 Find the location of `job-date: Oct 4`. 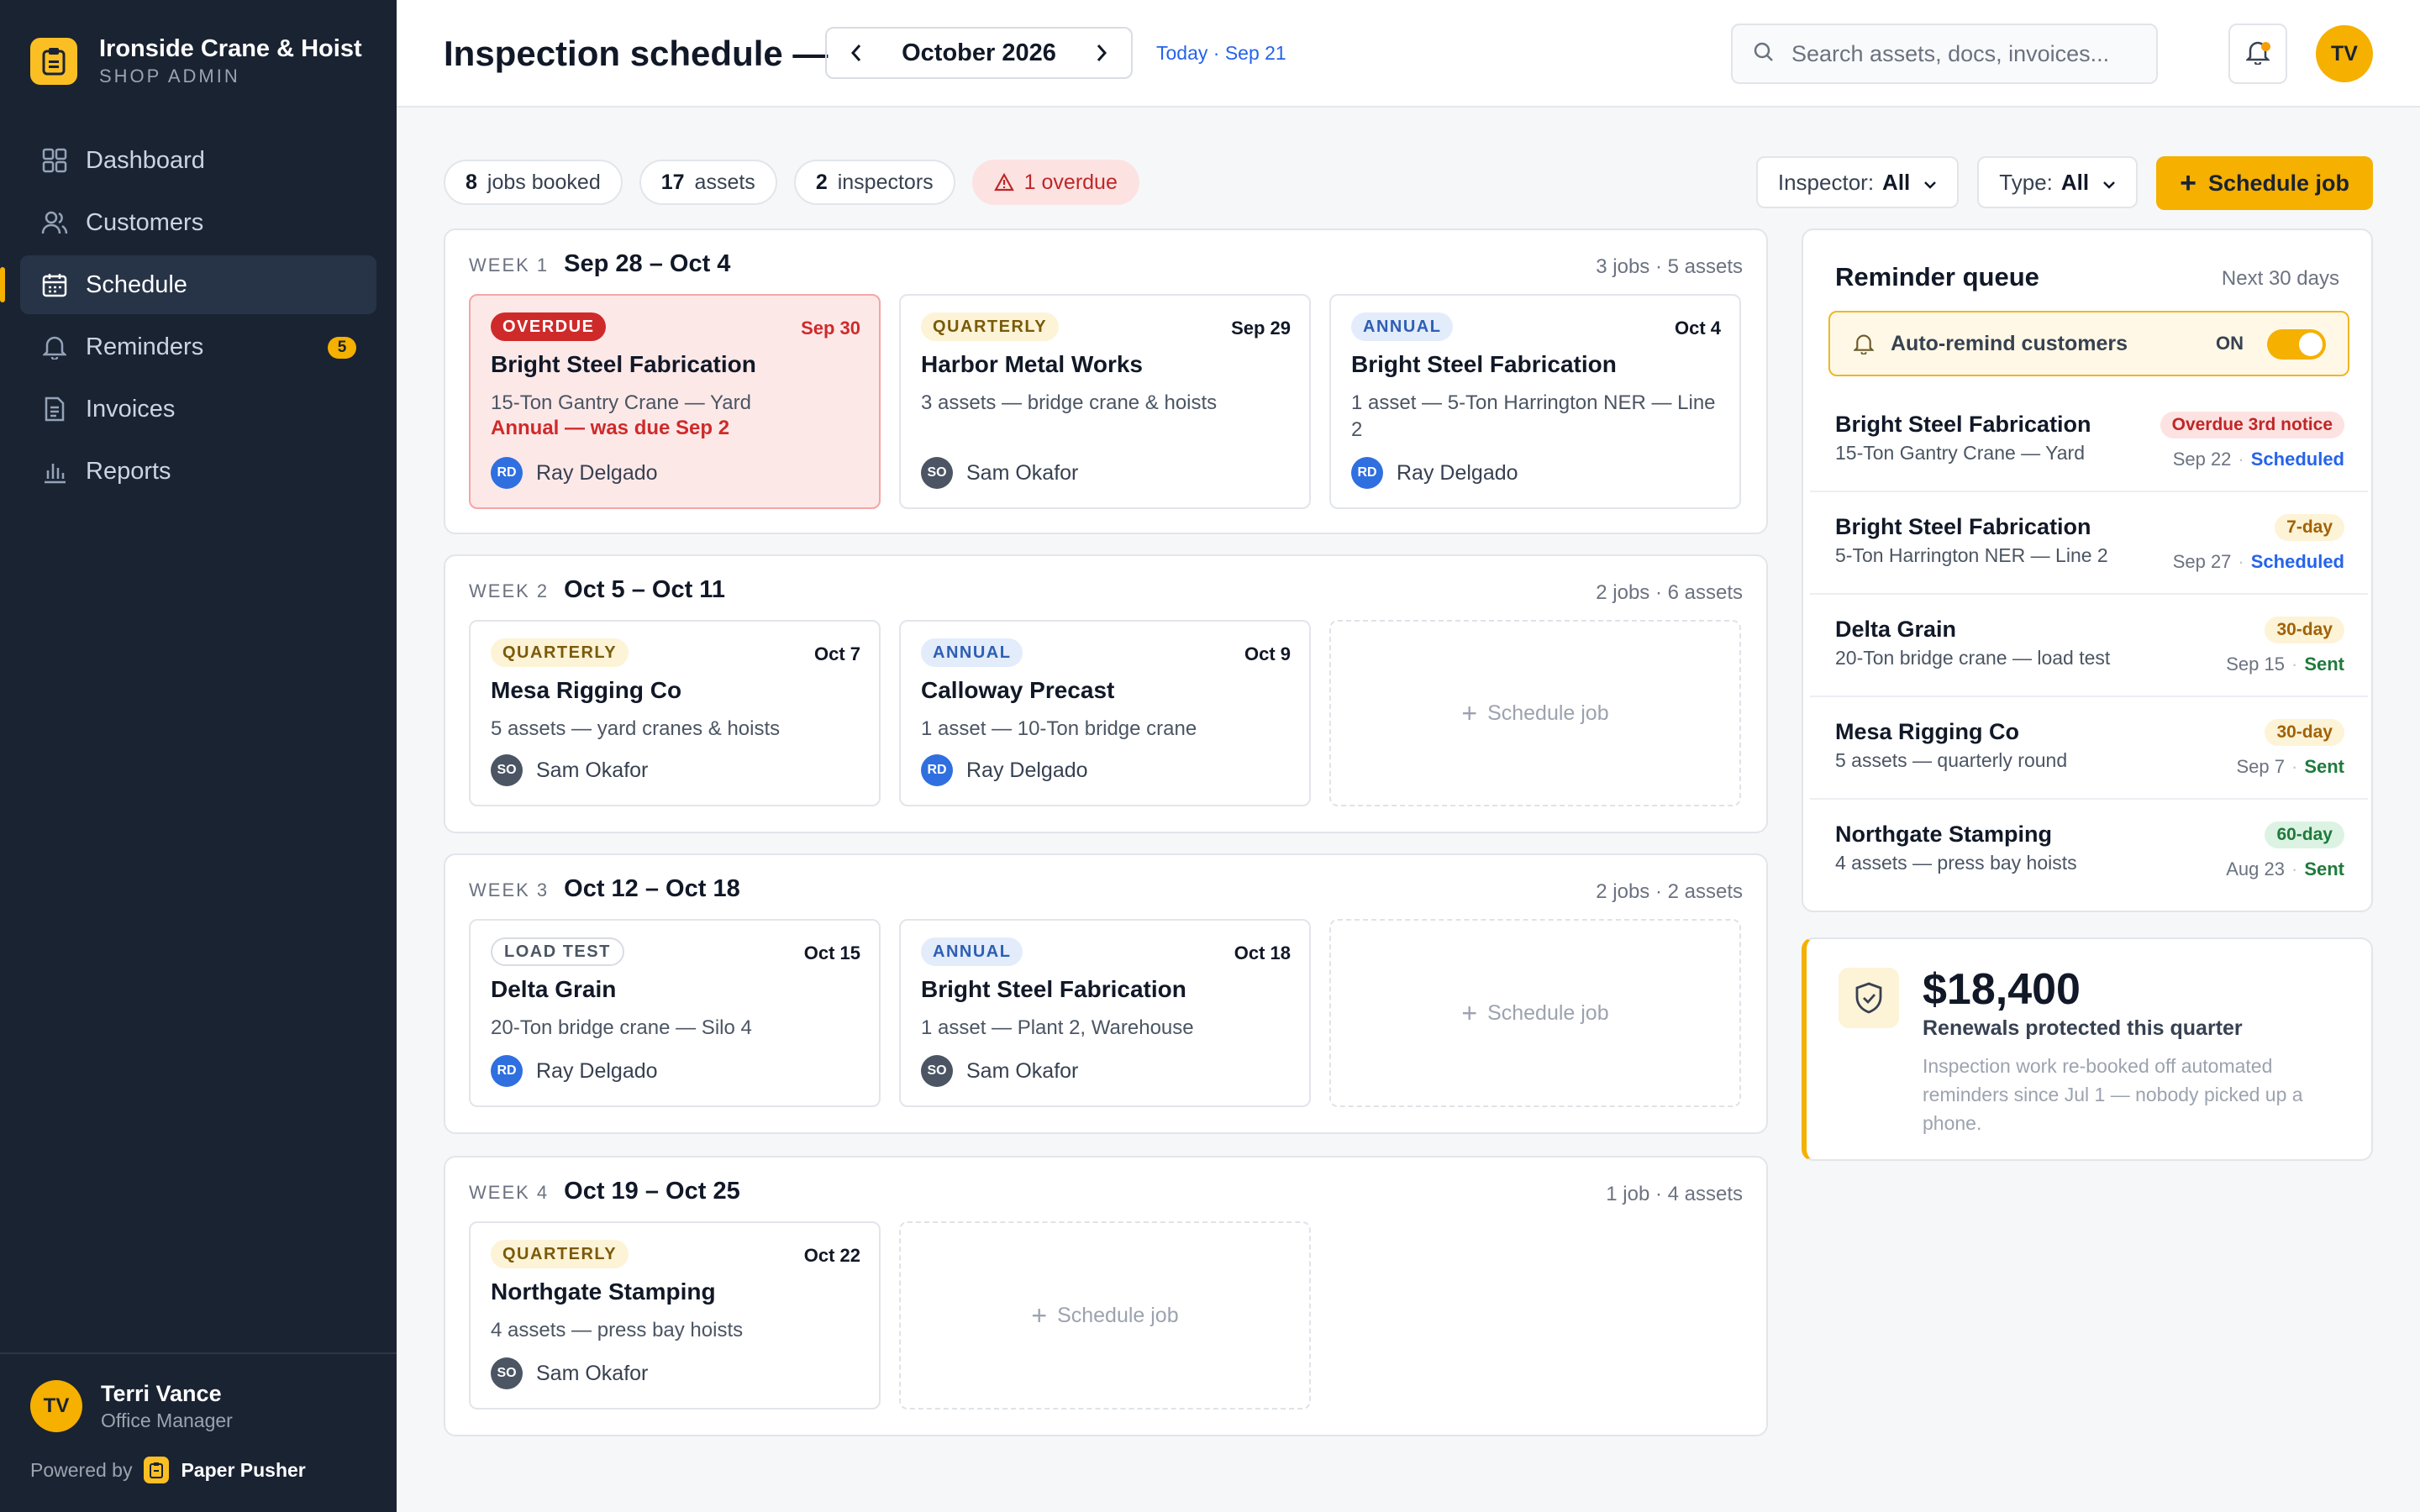

job-date: Oct 4 is located at coordinates (1697, 328).